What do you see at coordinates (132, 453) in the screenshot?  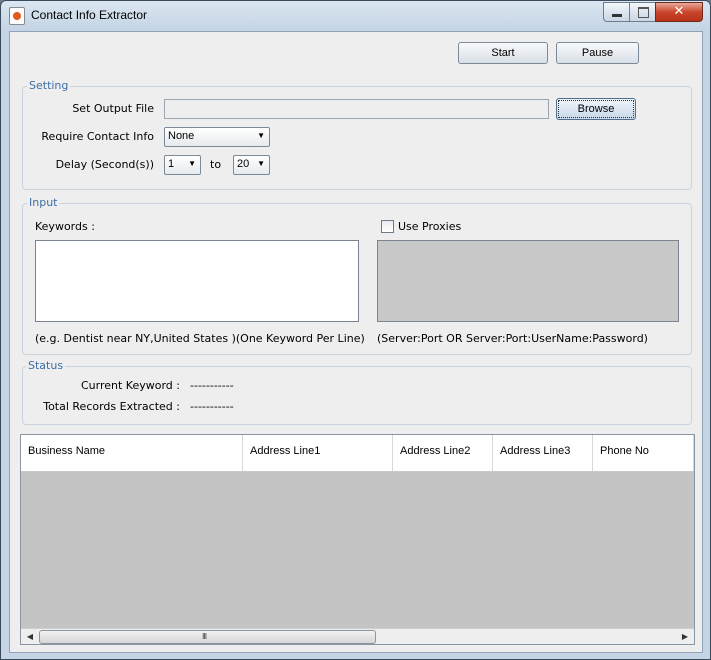 I see `column-header-business-name: Business Name` at bounding box center [132, 453].